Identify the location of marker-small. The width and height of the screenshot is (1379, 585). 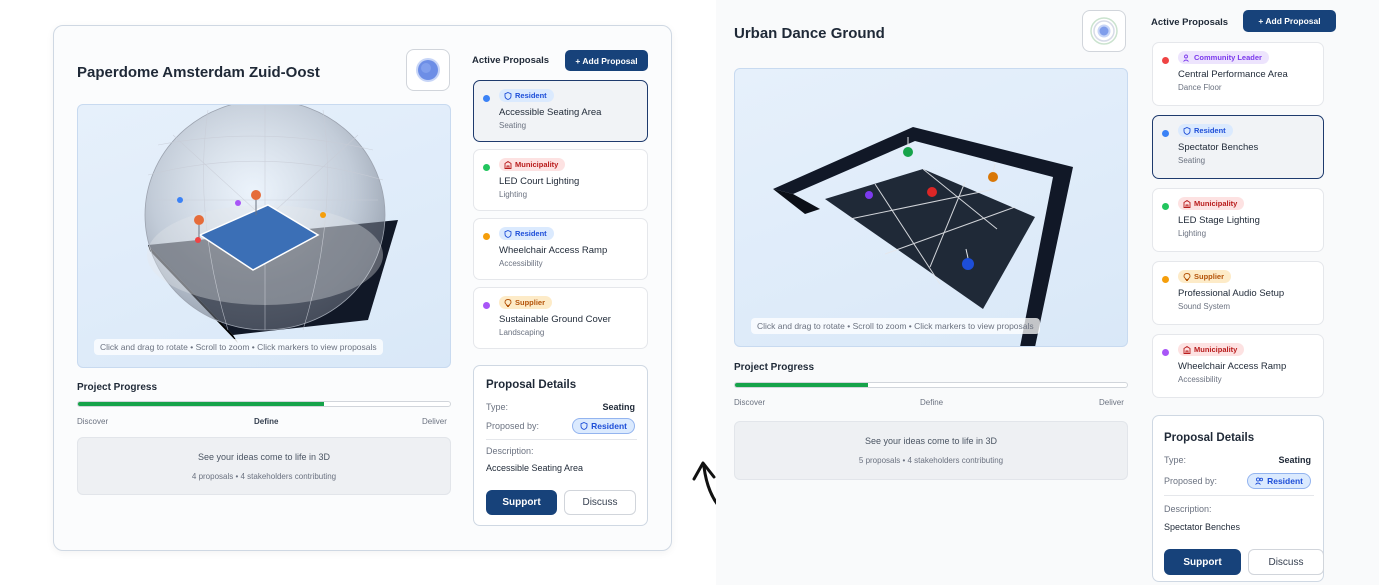
(198, 240).